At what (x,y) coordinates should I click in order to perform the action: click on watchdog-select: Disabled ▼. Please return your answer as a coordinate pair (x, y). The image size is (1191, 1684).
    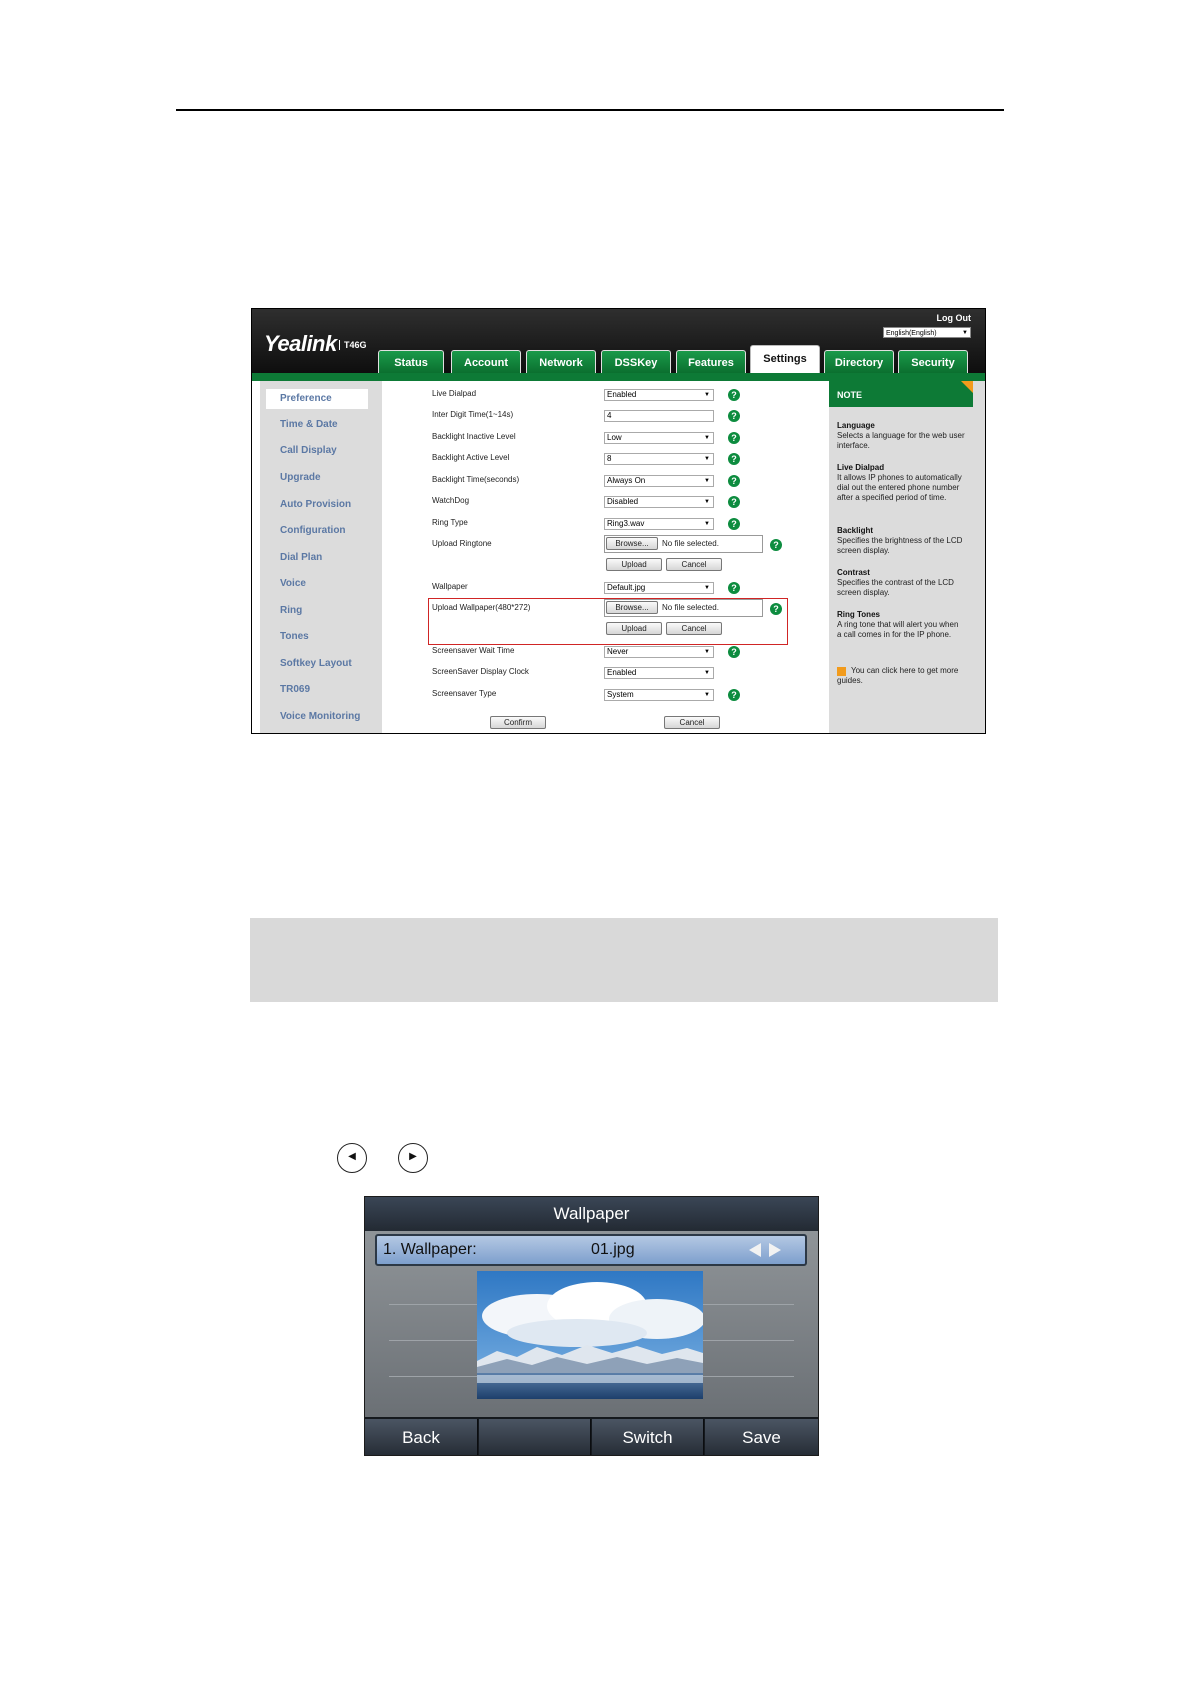
    Looking at the image, I should click on (659, 502).